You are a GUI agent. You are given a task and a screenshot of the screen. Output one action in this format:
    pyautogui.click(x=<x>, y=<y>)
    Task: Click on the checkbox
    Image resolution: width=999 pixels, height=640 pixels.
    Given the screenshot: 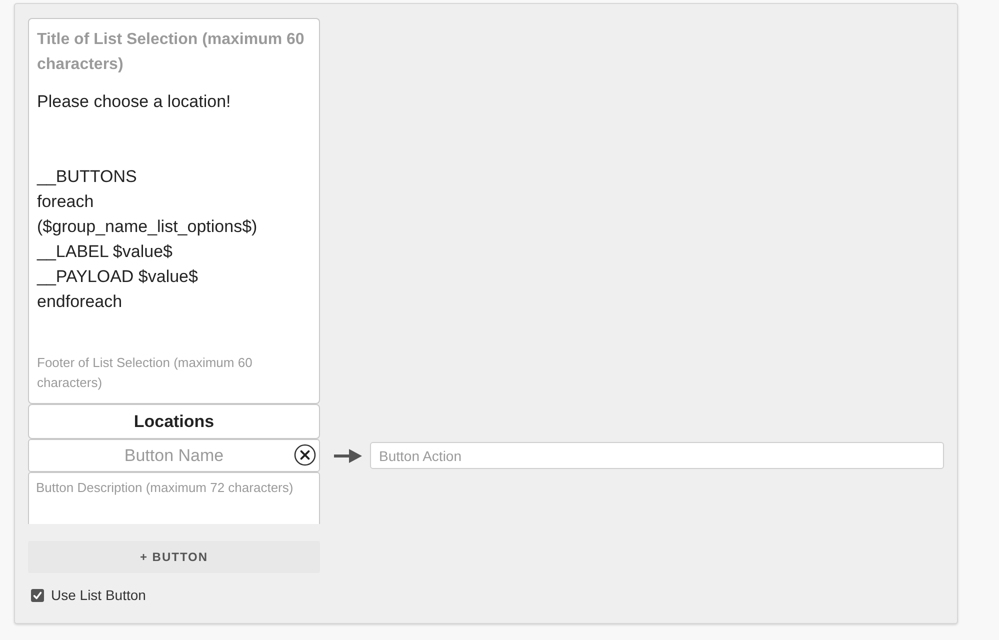 What is the action you would take?
    pyautogui.click(x=37, y=595)
    